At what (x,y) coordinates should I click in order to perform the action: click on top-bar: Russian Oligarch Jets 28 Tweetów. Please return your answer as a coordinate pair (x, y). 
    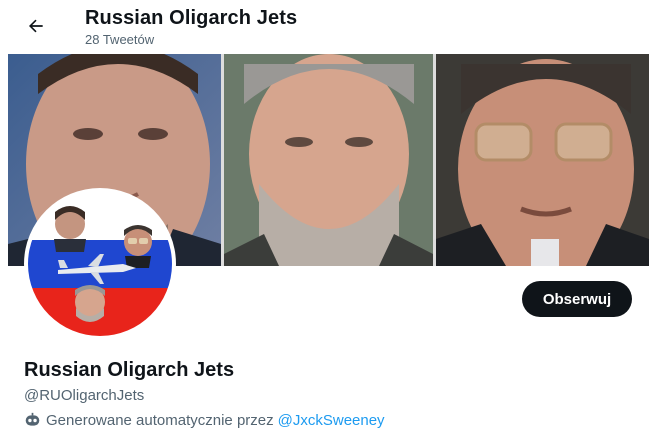
    Looking at the image, I should click on (327, 26).